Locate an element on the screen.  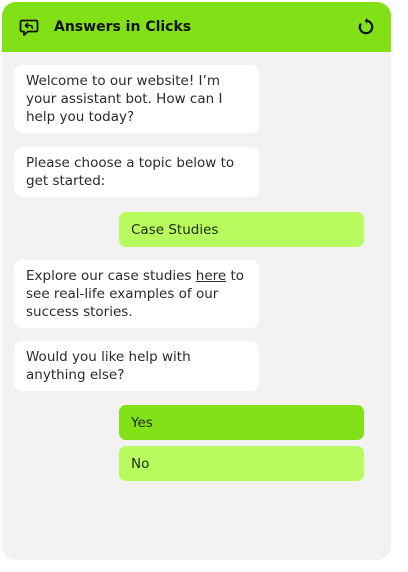
bot-message-anything-else: Would you like help with anything else? is located at coordinates (136, 366).